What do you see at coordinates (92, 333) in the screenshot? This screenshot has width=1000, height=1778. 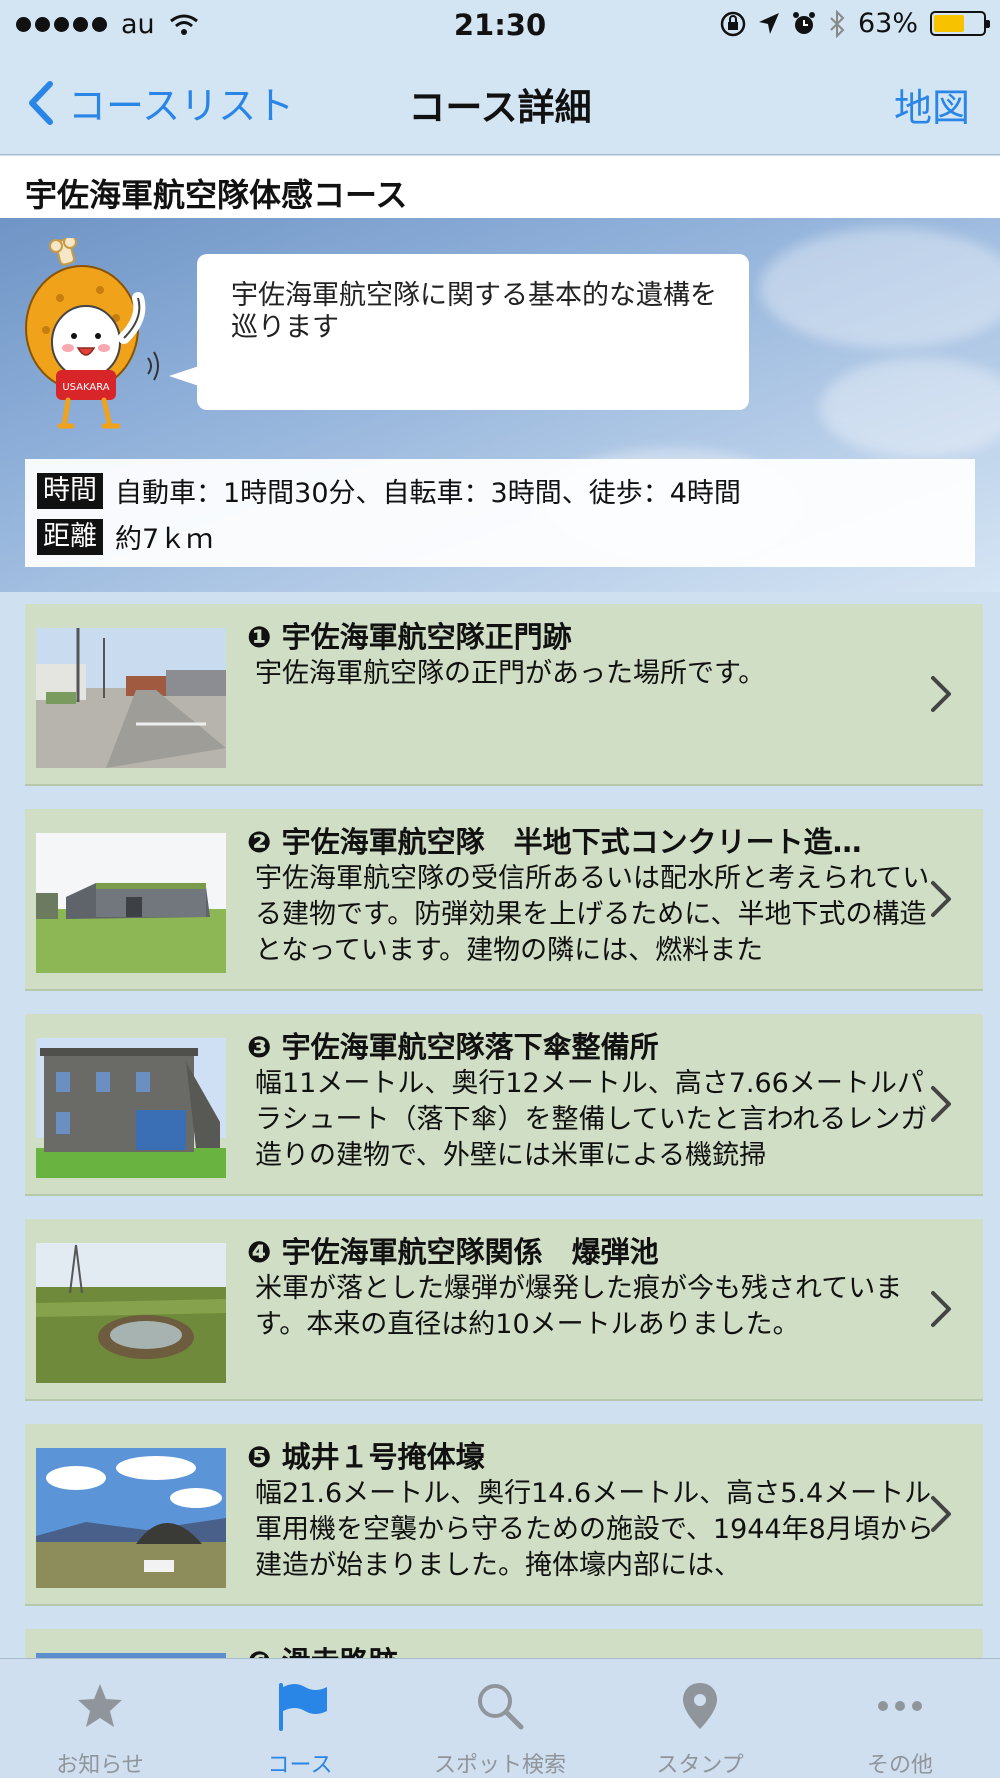 I see `mascot-character: USAKARA` at bounding box center [92, 333].